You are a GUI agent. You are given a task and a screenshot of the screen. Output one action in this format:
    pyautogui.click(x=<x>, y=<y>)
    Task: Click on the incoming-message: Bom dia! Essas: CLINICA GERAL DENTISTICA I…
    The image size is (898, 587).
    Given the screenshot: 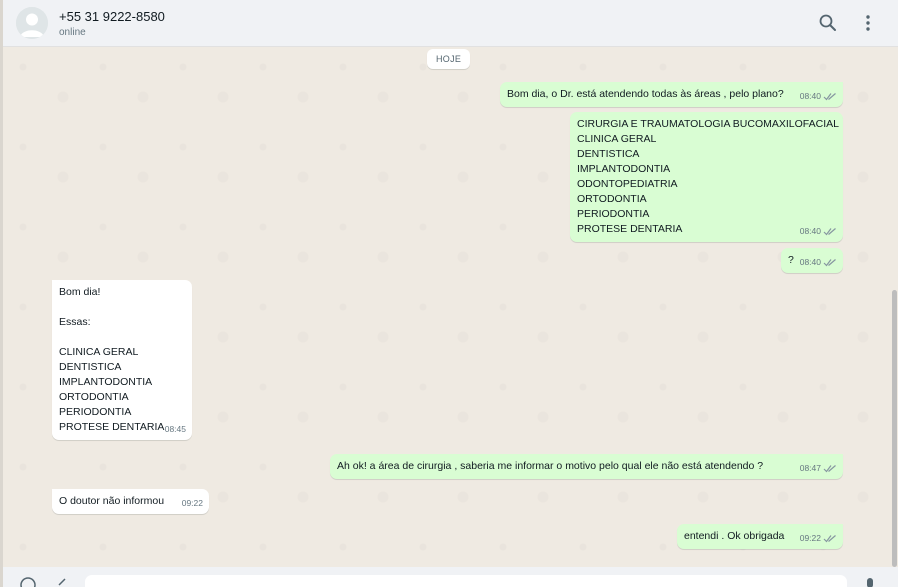 What is the action you would take?
    pyautogui.click(x=122, y=360)
    